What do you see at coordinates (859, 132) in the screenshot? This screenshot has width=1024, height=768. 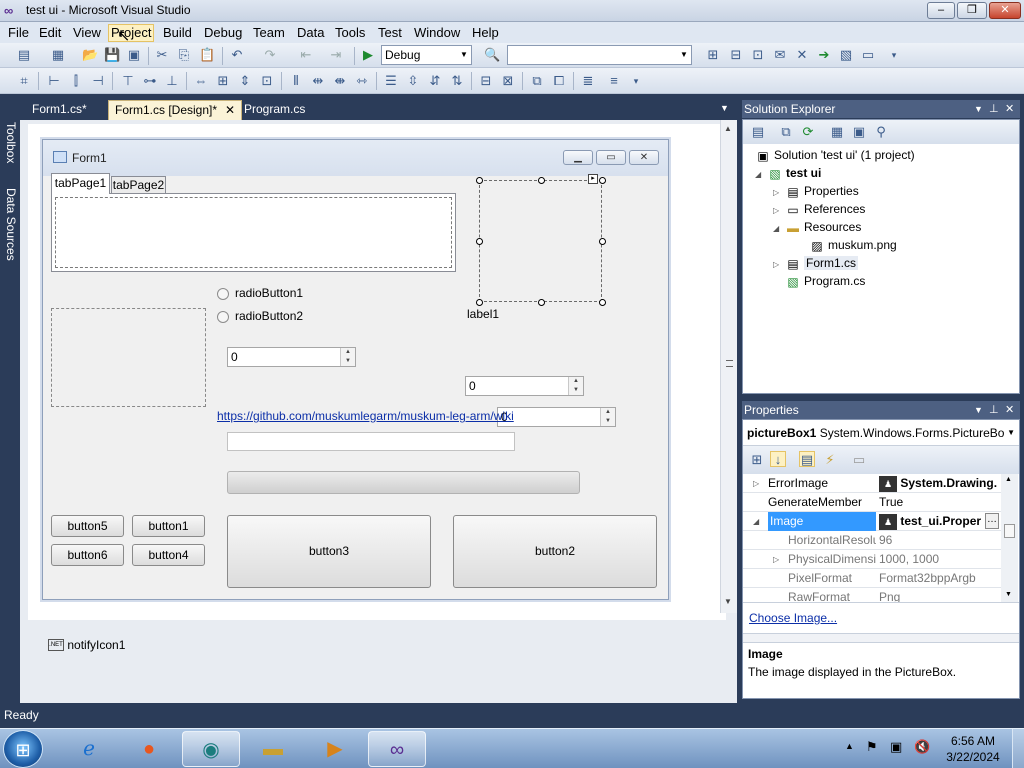 I see `view-designer-icon: ▣` at bounding box center [859, 132].